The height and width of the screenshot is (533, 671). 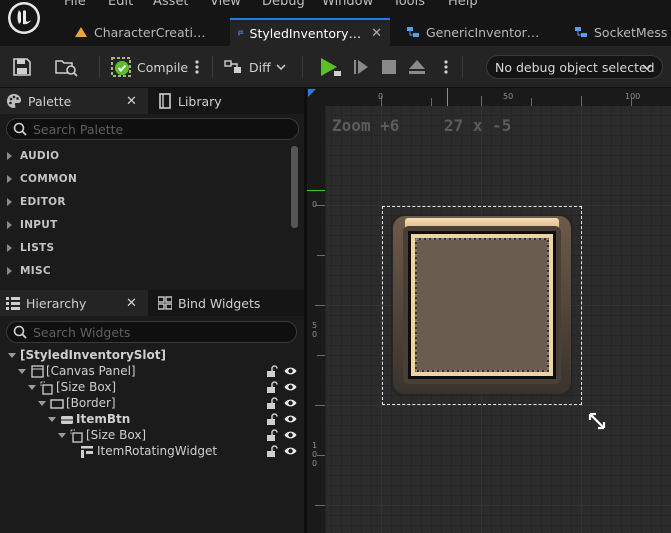 I want to click on palette-category-input: INPUT, so click(x=144, y=225).